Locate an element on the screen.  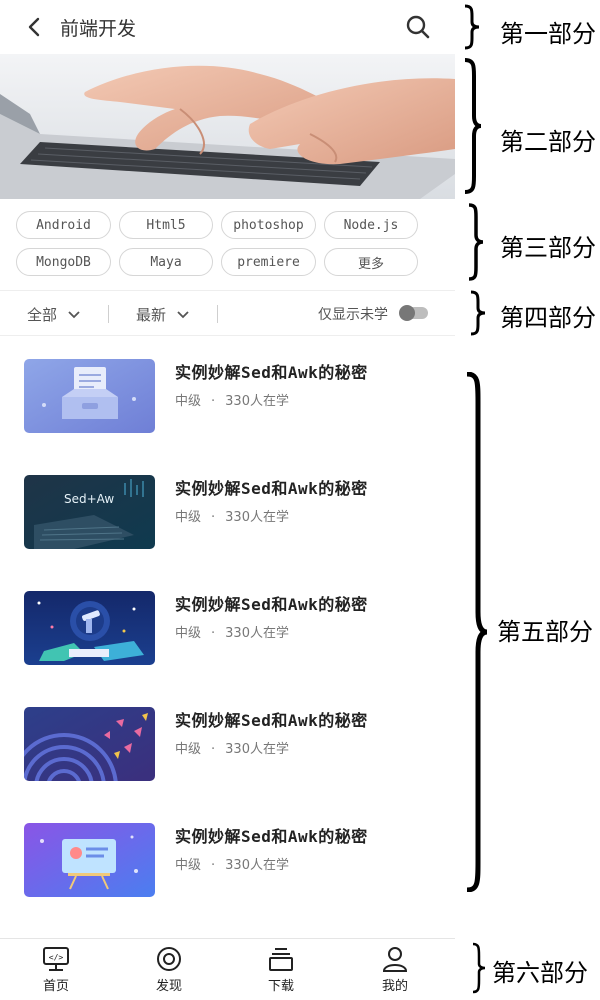
sed-awk-laptop-icon: Sed+Aw is located at coordinates (89, 512).